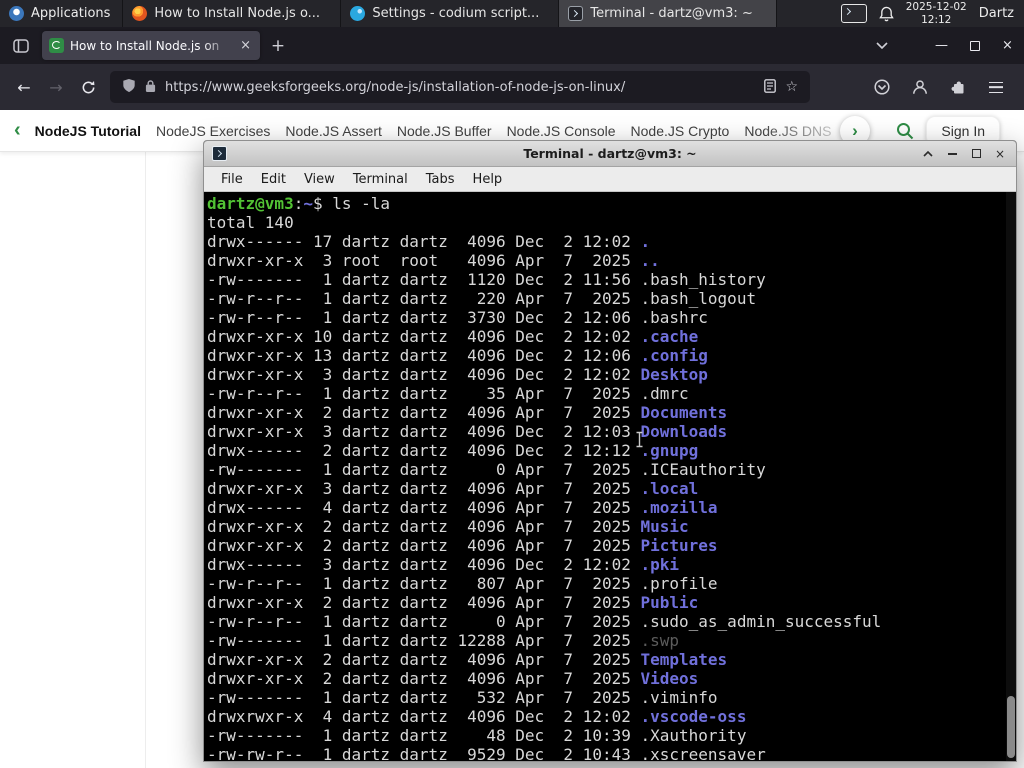  I want to click on file-meta: drwxr-xr-x 3 dartz dartz 4096 Apr 7 2025, so click(424, 488).